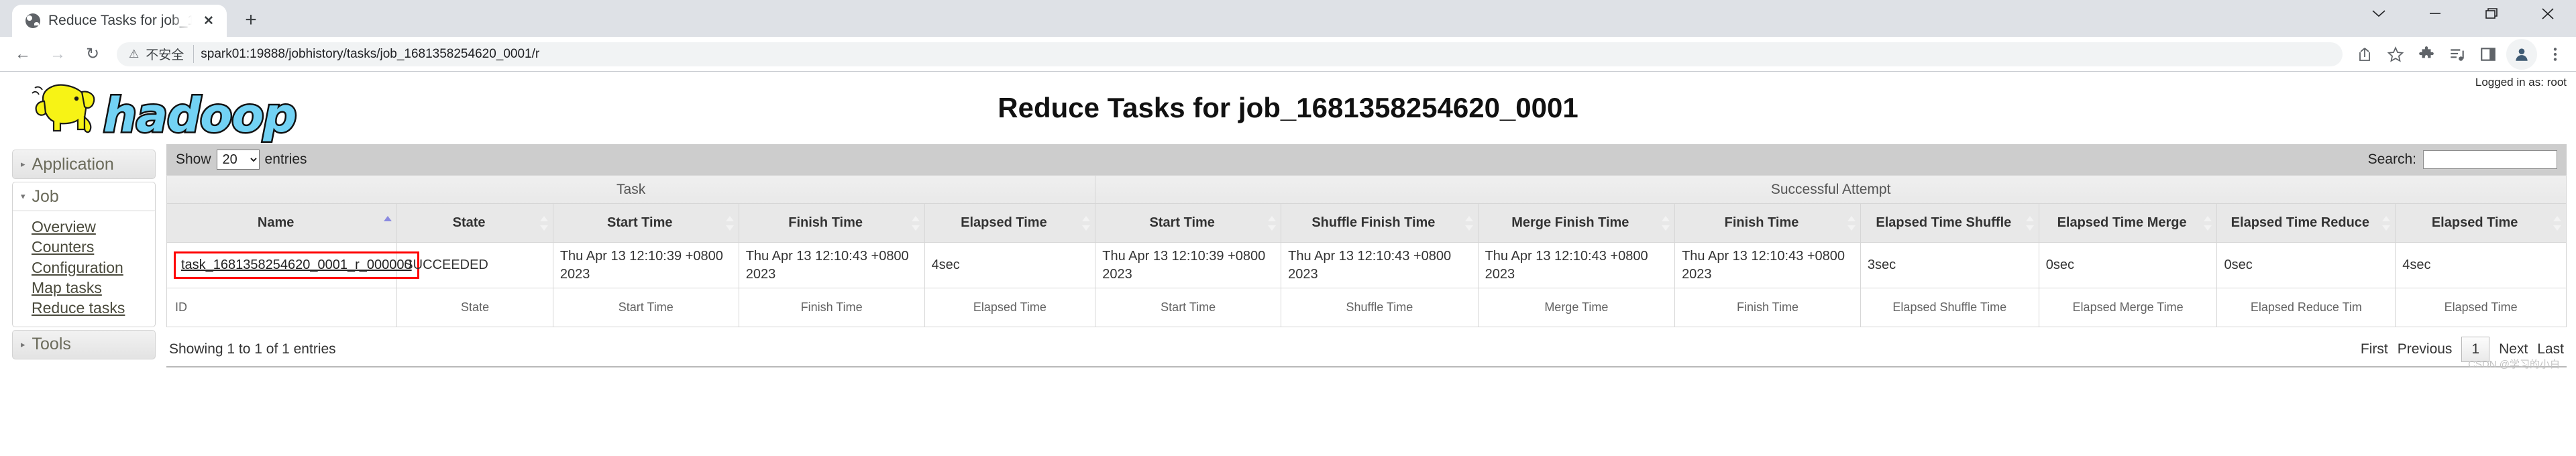  I want to click on column-header-shuffle-finish-time: Shuffle Finish Time, so click(1380, 223).